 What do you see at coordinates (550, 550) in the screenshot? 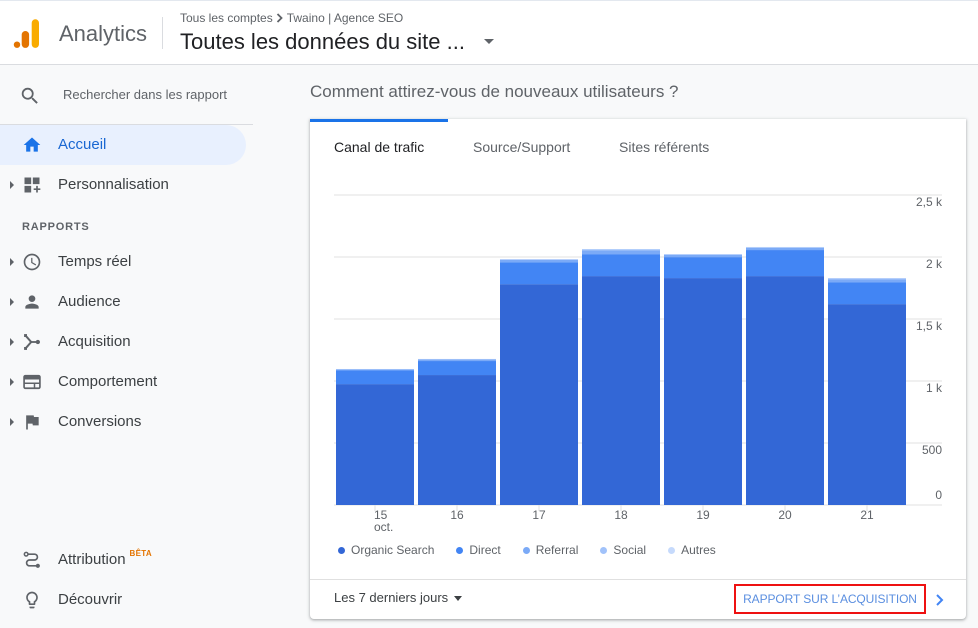
I see `legend-item-referral: Referral` at bounding box center [550, 550].